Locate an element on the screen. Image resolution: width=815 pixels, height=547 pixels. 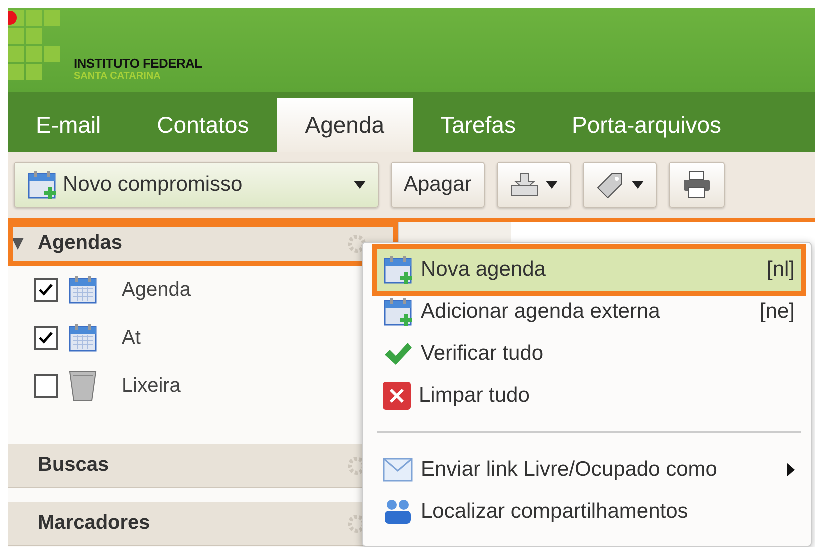
section-header: Agendas is located at coordinates (203, 244).